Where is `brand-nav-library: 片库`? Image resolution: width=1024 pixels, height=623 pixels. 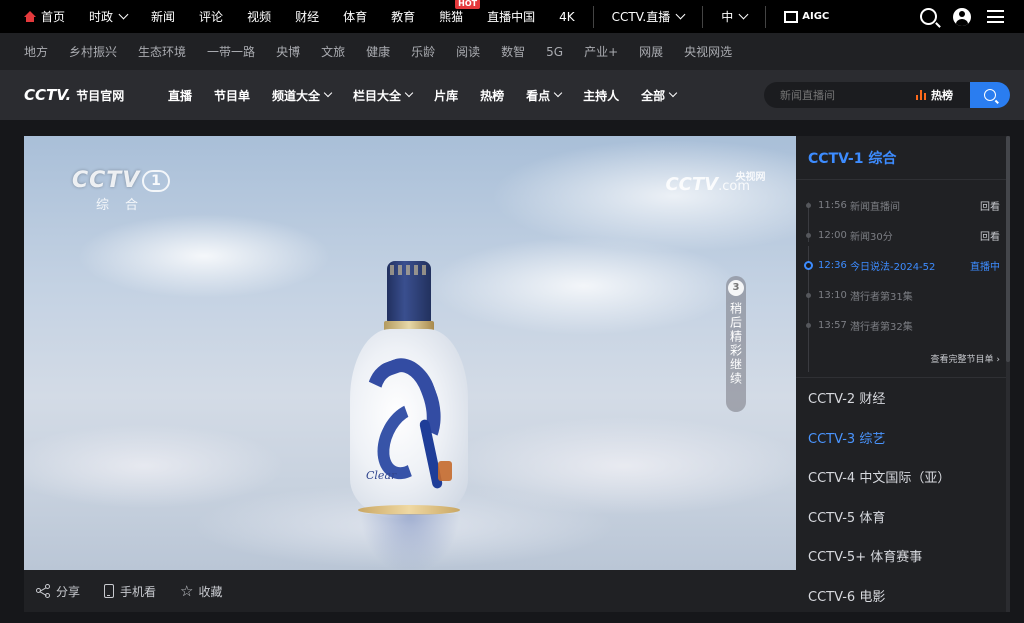
brand-nav-library: 片库 is located at coordinates (446, 95).